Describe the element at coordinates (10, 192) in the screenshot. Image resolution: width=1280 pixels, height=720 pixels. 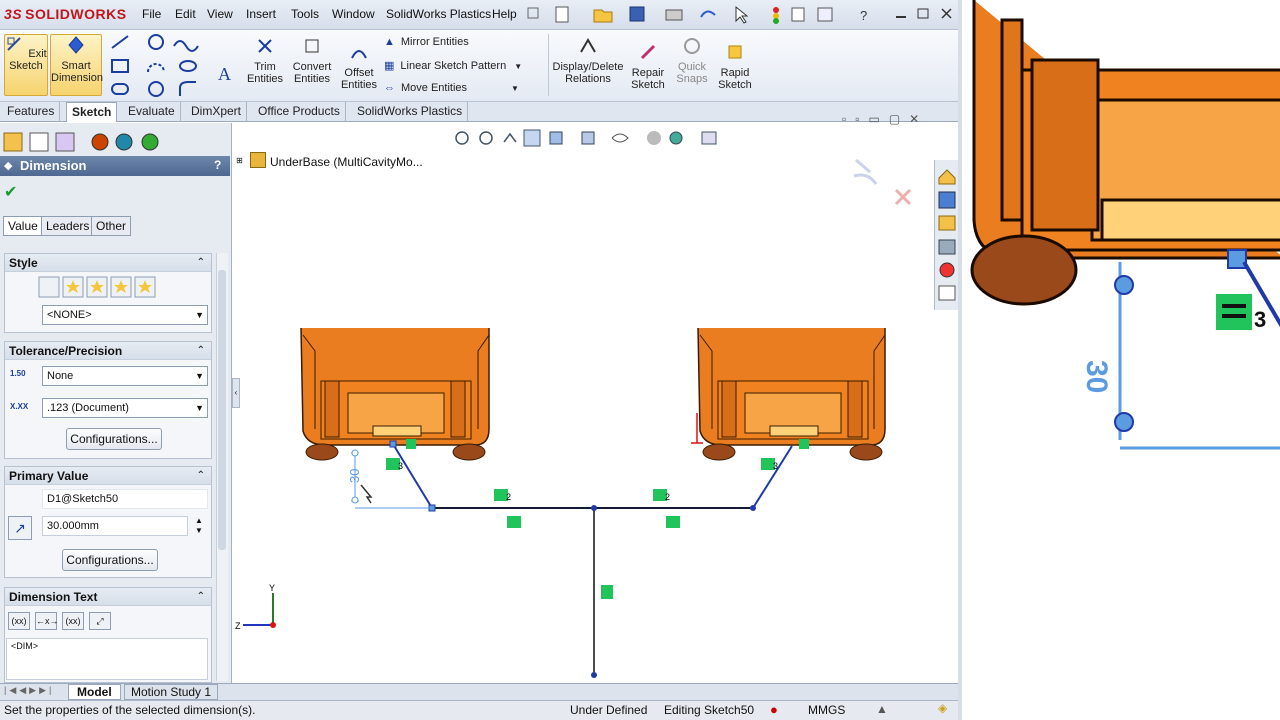
I see `ok-checkmark-icon: ✔` at that location.